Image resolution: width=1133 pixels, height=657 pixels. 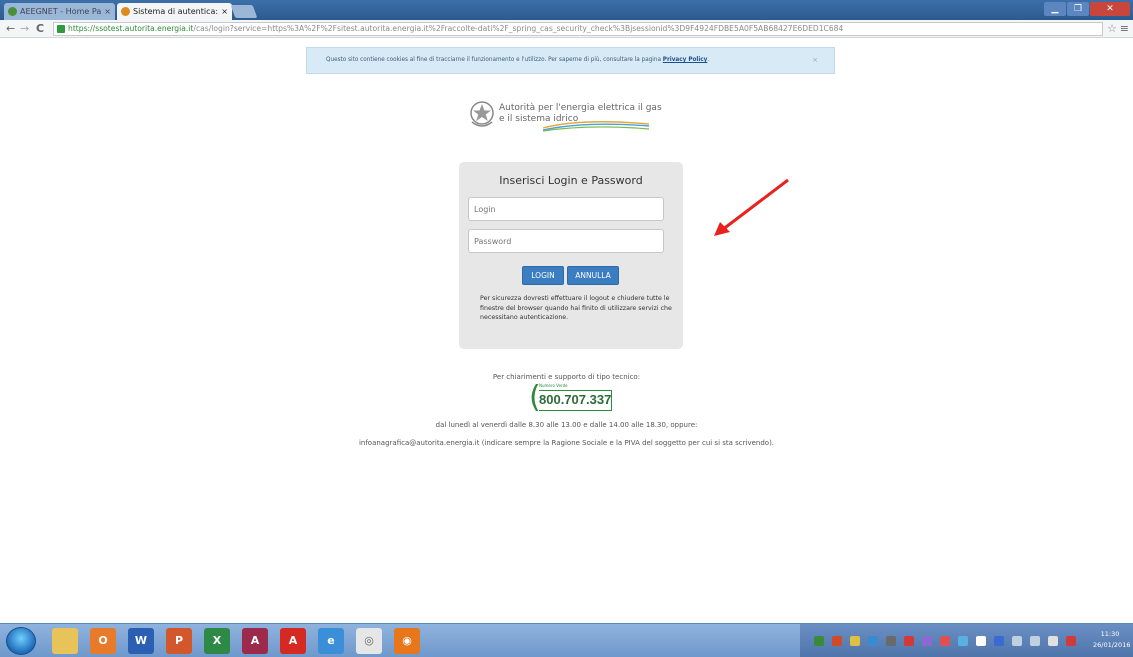 I want to click on browser-active-taskbar-icon: ◉, so click(x=407, y=641).